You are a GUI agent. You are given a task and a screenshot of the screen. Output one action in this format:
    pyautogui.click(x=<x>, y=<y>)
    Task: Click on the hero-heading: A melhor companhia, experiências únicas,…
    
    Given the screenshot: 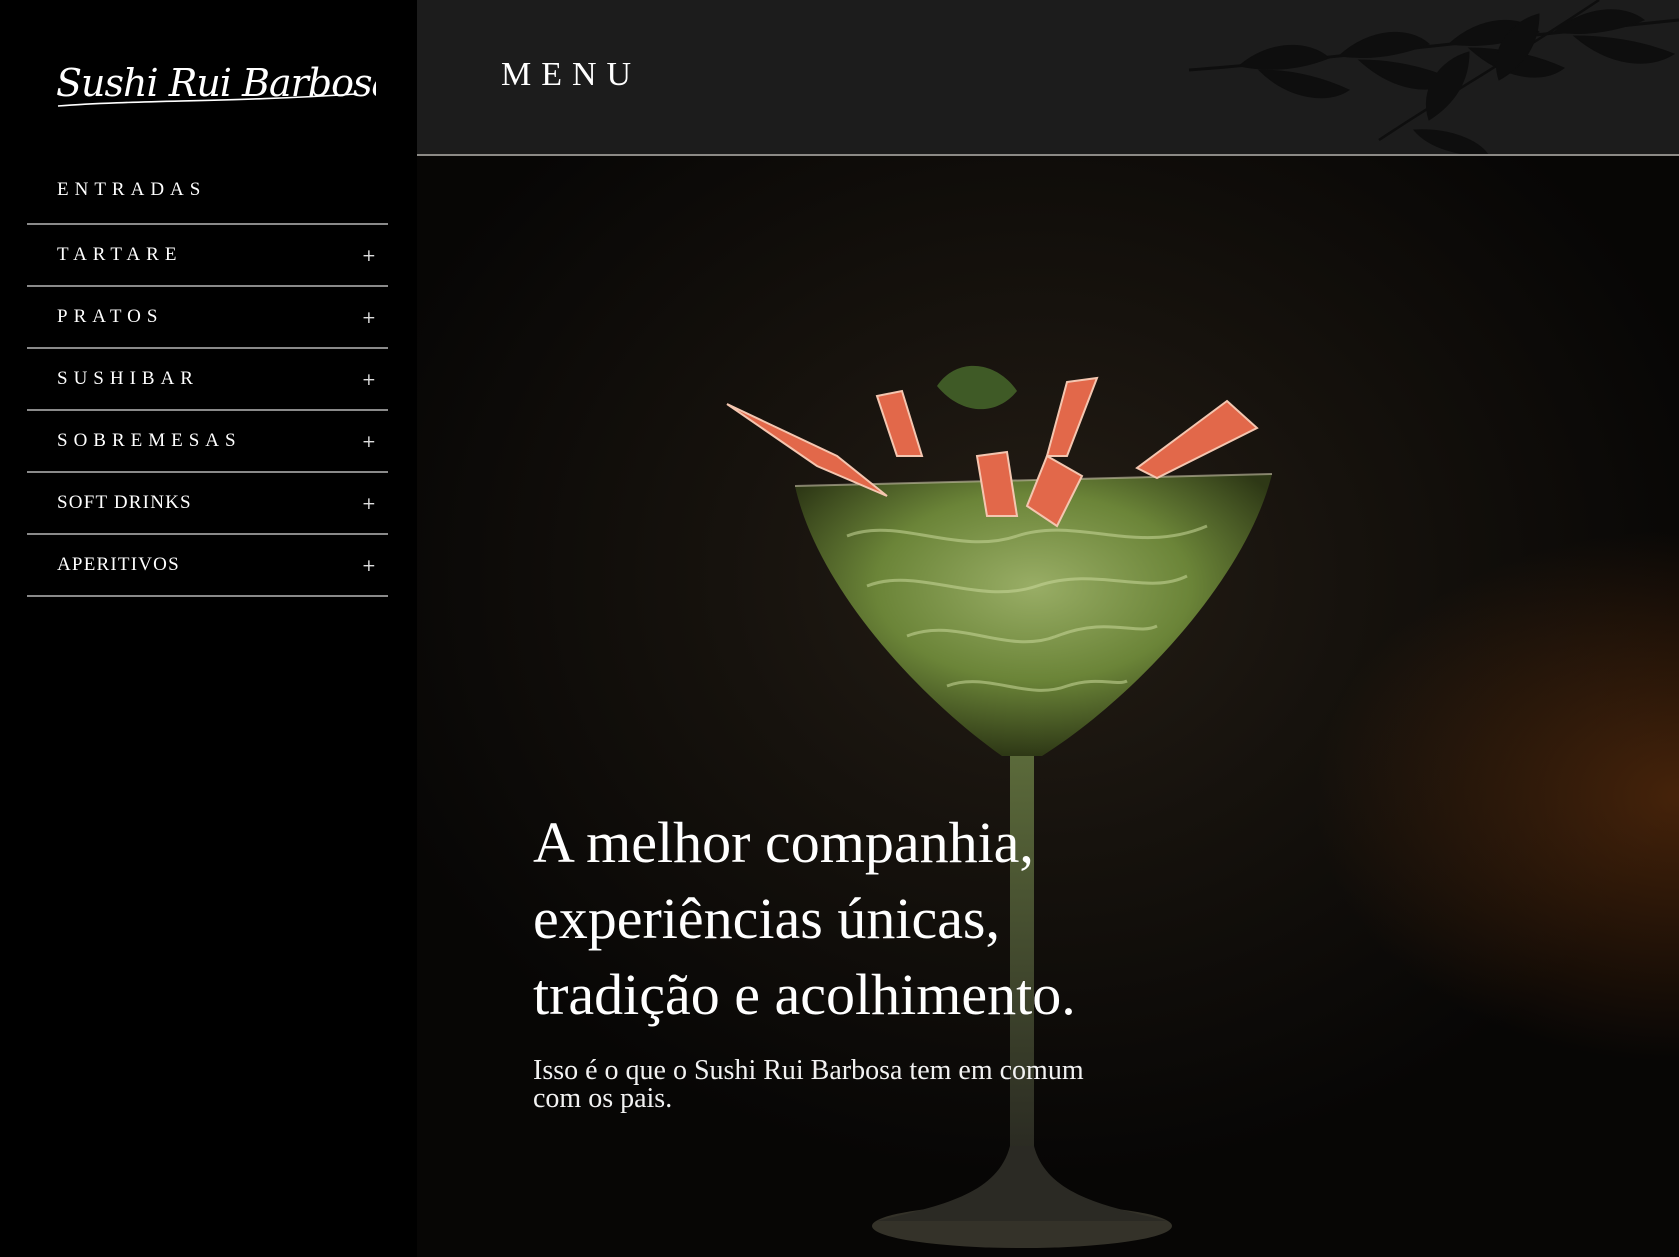 What is the action you would take?
    pyautogui.click(x=804, y=918)
    